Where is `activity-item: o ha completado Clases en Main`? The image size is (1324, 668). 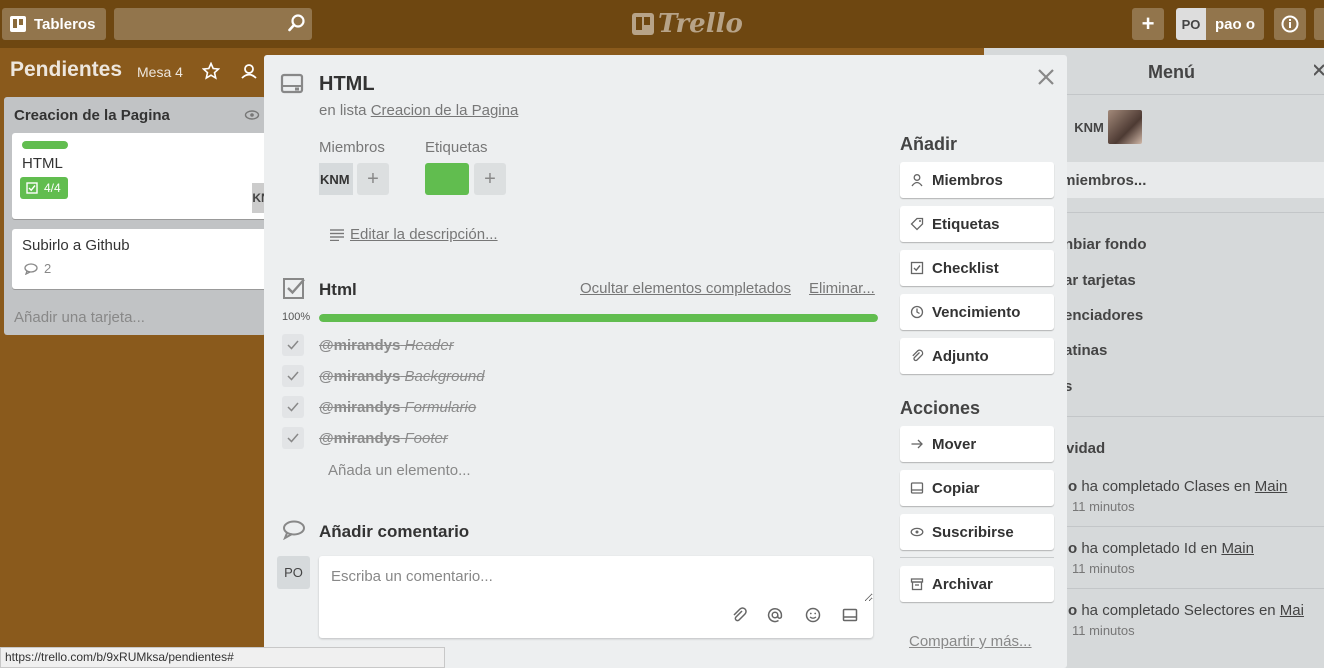
activity-item: o ha completado Clases en Main is located at coordinates (1177, 486).